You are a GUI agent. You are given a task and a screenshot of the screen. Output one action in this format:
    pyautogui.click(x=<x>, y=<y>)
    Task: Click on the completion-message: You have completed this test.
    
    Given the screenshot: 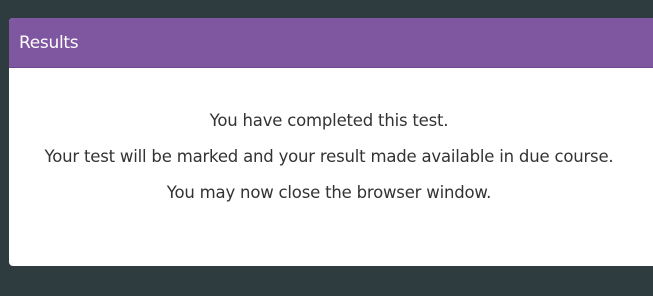 What is the action you would take?
    pyautogui.click(x=329, y=120)
    